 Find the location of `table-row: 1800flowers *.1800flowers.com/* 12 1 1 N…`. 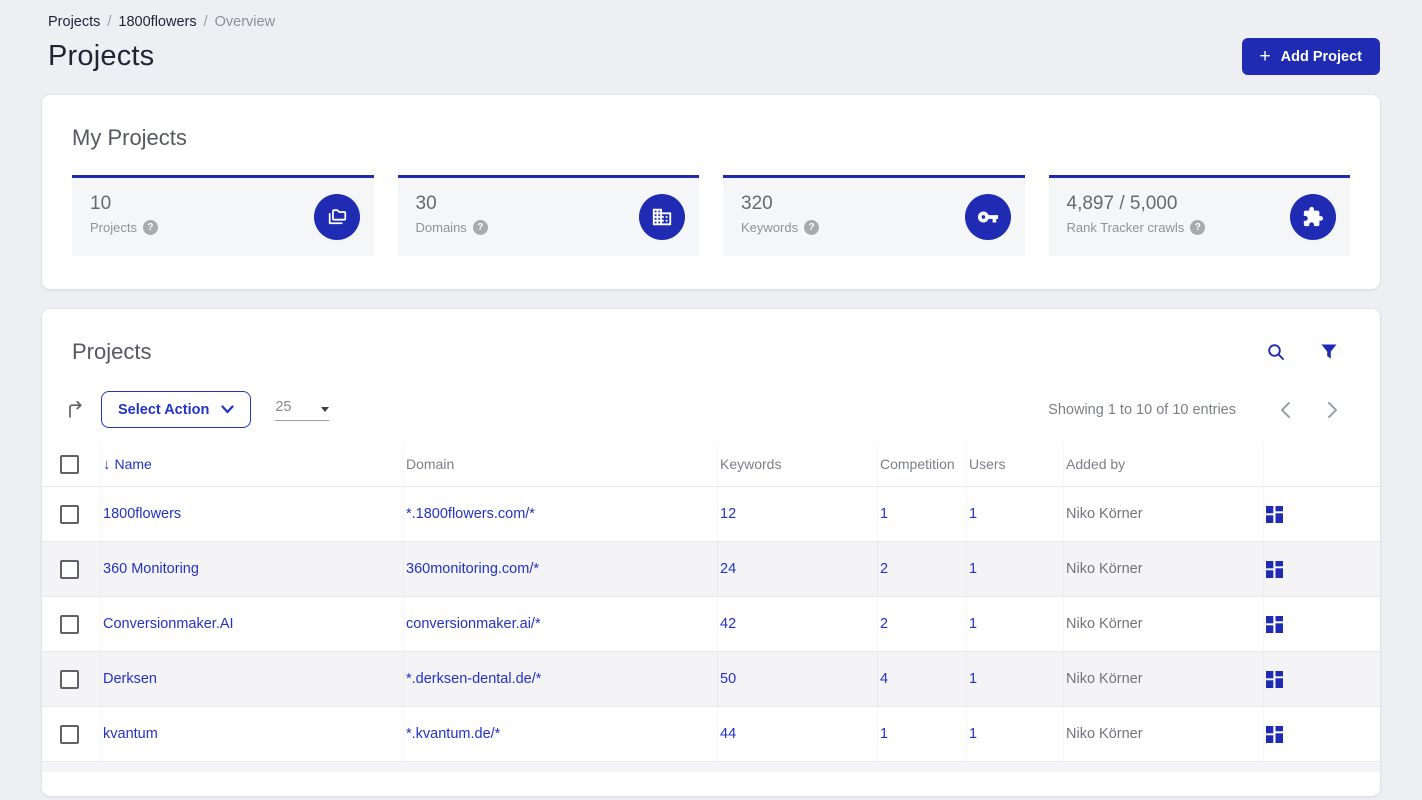

table-row: 1800flowers *.1800flowers.com/* 12 1 1 N… is located at coordinates (711, 514).